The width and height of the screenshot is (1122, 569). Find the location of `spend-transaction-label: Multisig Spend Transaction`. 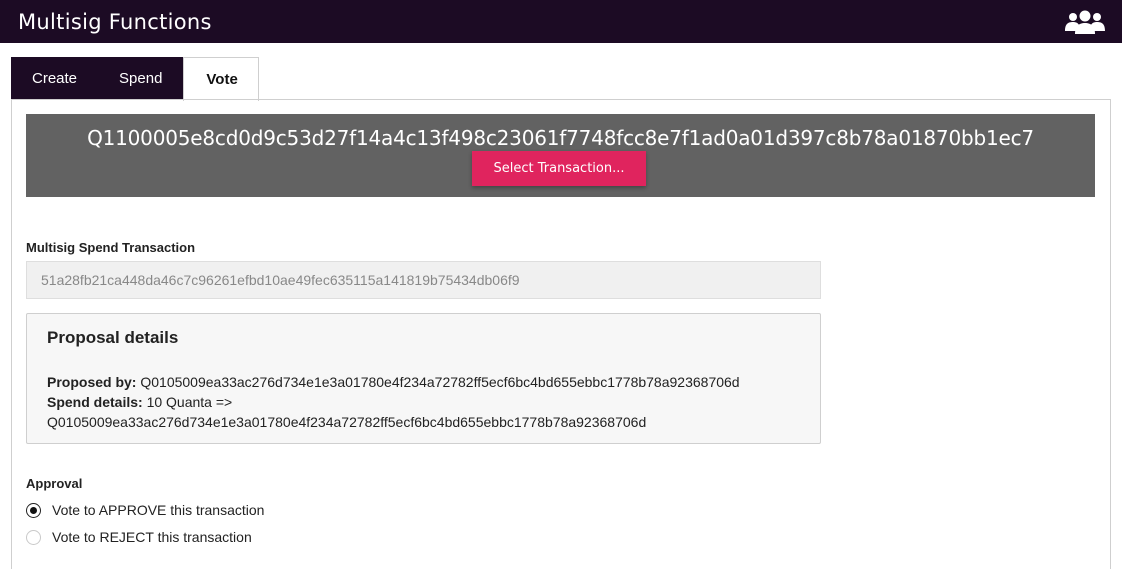

spend-transaction-label: Multisig Spend Transaction is located at coordinates (111, 247).